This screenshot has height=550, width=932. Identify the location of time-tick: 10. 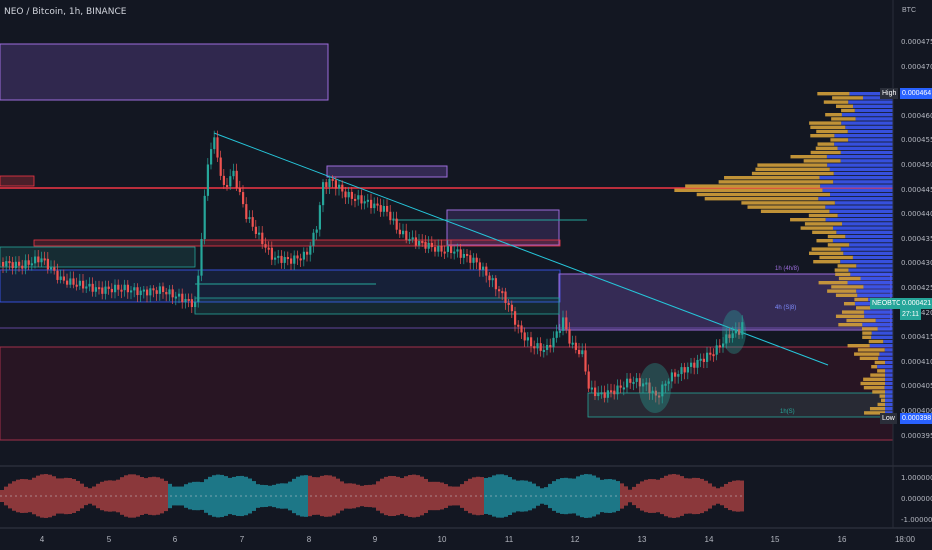
(442, 539).